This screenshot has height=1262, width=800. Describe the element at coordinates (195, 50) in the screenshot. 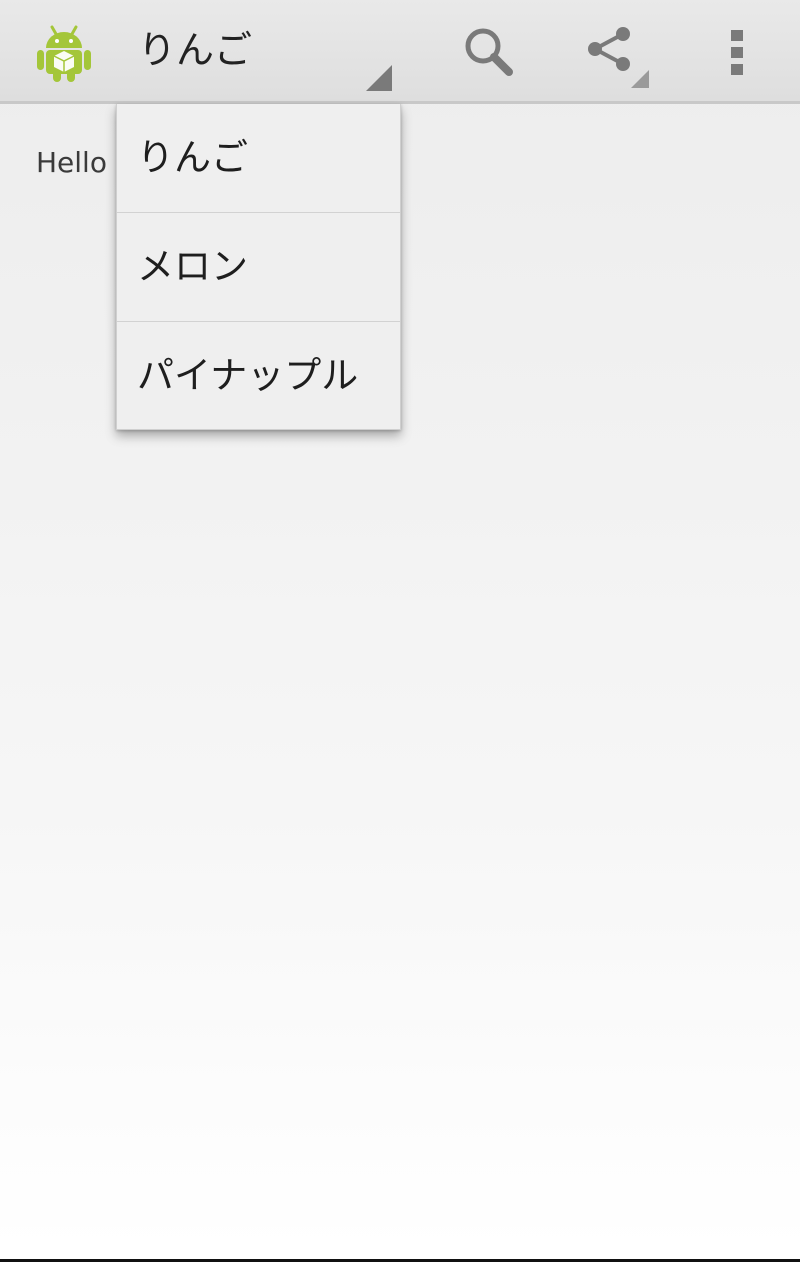

I see `spinner-selected-label: りんご` at that location.